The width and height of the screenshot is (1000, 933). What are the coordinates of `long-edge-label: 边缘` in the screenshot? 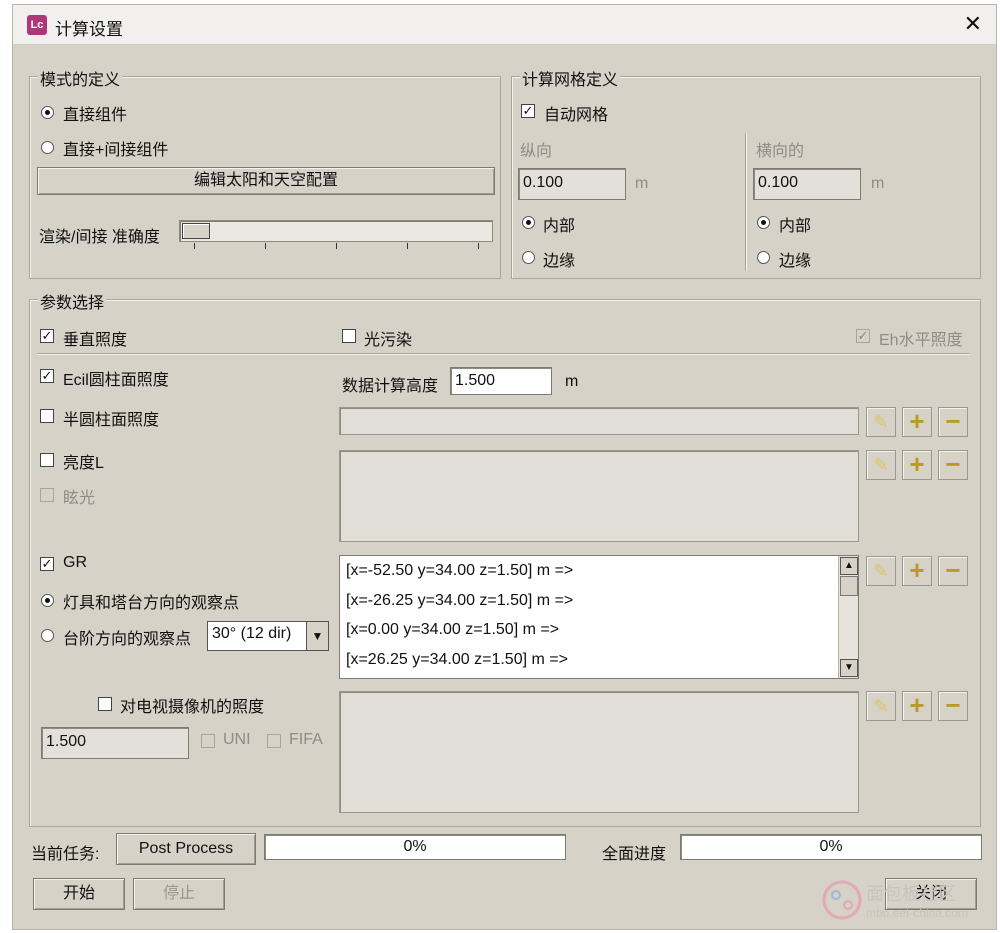 It's located at (559, 261).